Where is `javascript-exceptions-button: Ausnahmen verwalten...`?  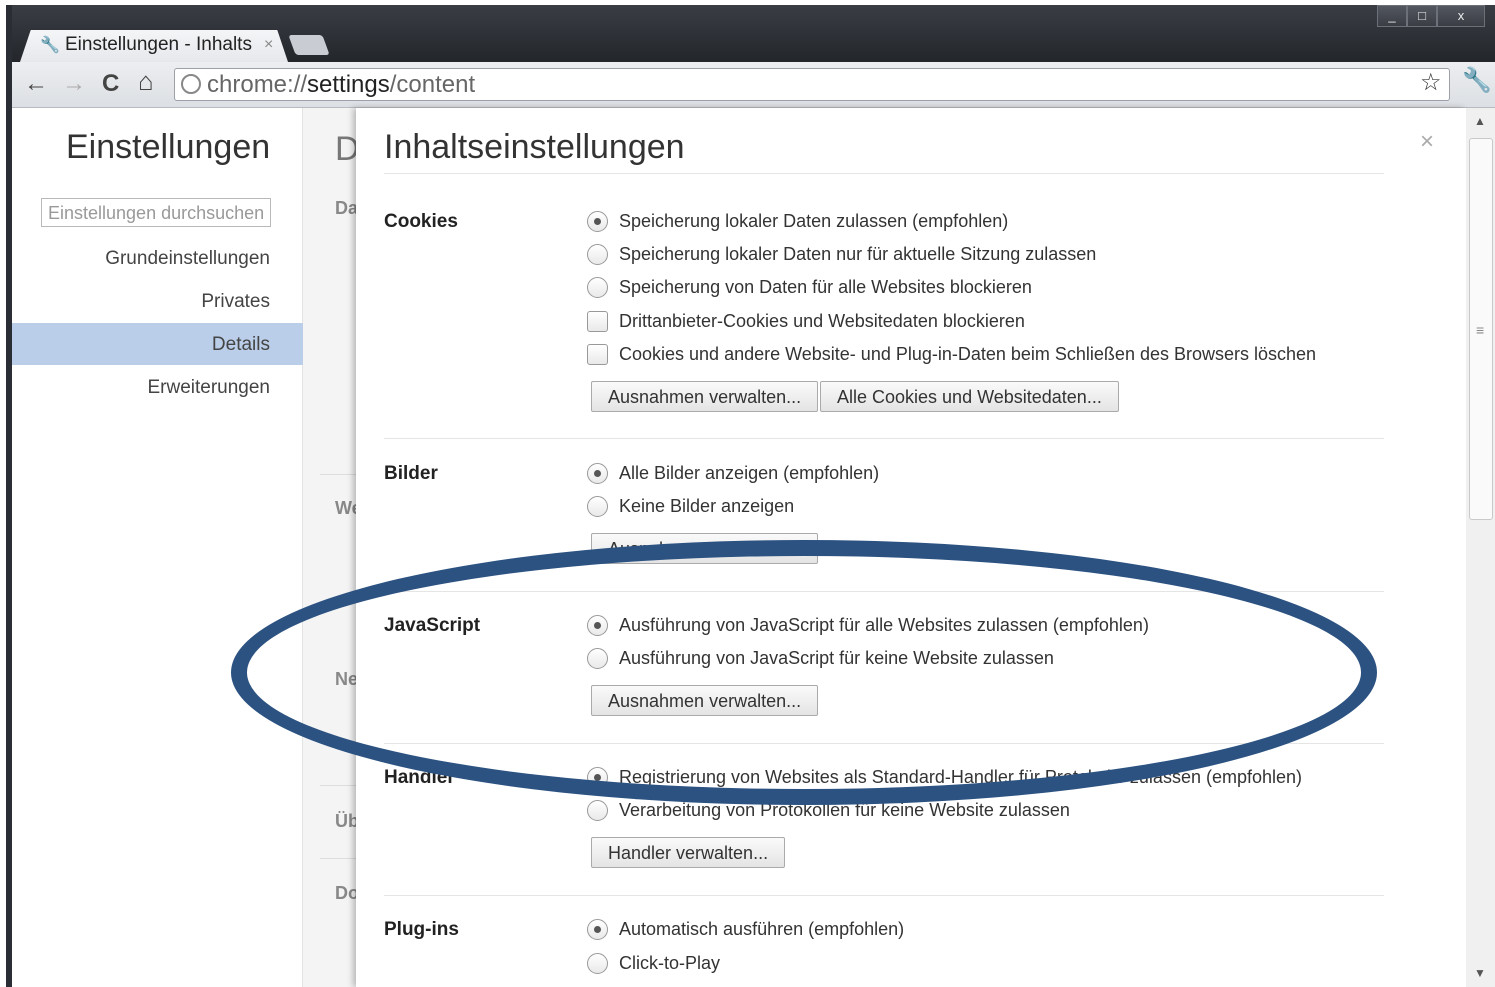
javascript-exceptions-button: Ausnahmen verwalten... is located at coordinates (705, 700).